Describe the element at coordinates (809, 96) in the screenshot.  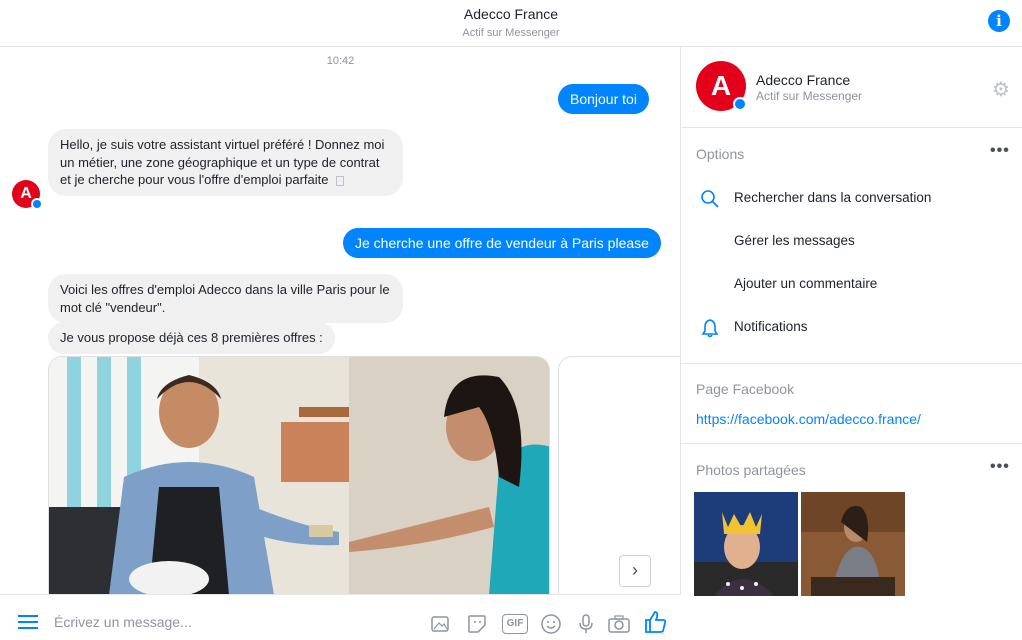
I see `contact-status: Actif sur Messenger` at that location.